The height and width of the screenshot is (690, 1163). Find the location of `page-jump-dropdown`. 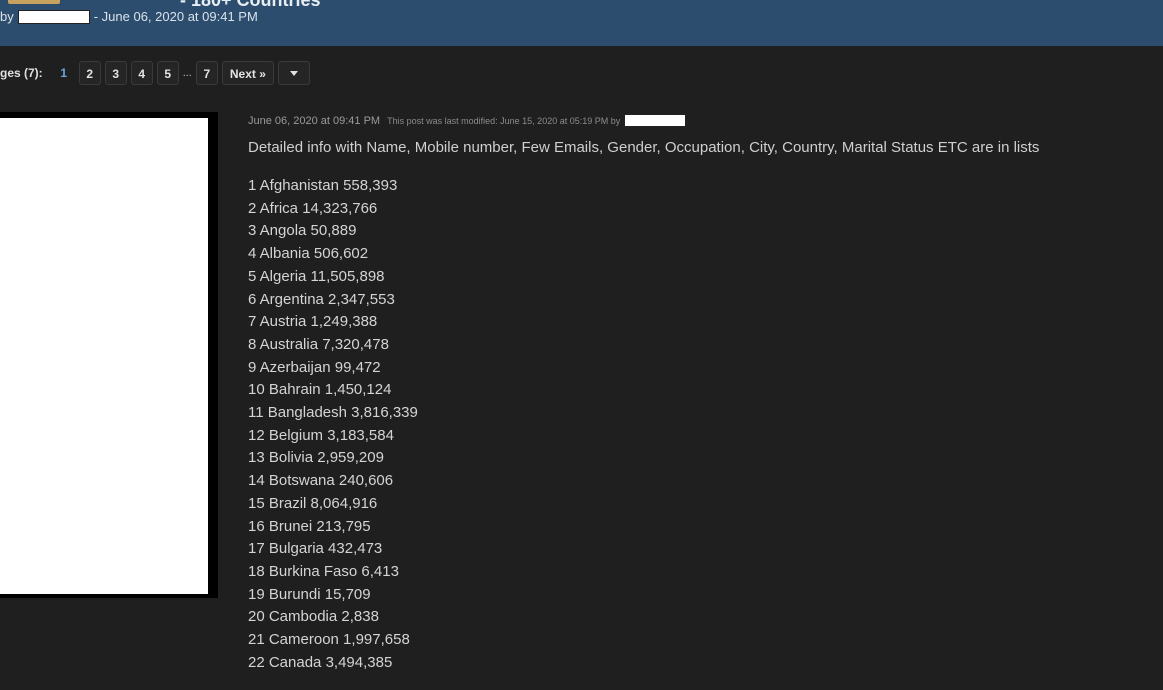

page-jump-dropdown is located at coordinates (293, 73).